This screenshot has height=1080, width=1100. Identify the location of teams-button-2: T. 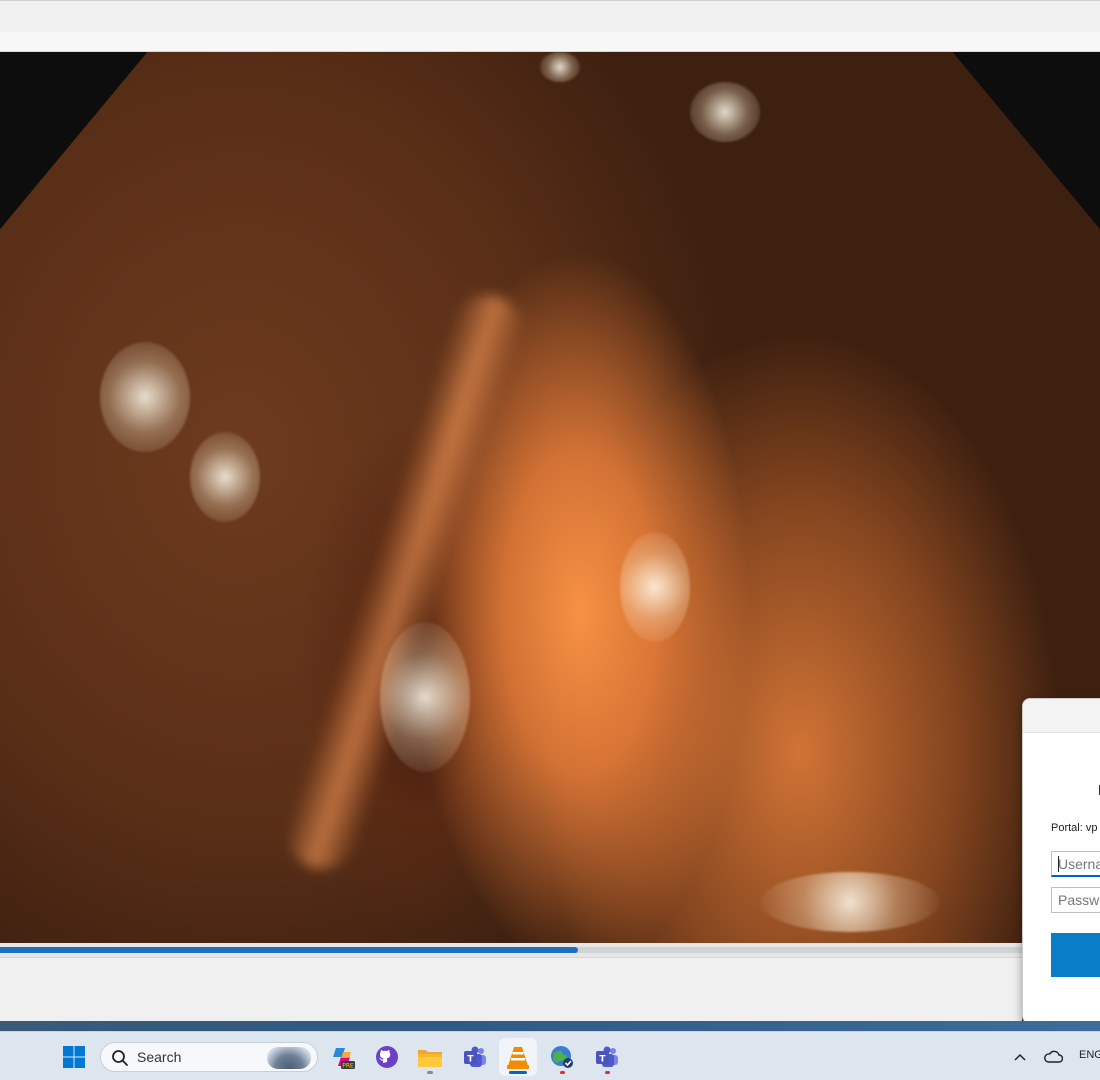
(607, 1057).